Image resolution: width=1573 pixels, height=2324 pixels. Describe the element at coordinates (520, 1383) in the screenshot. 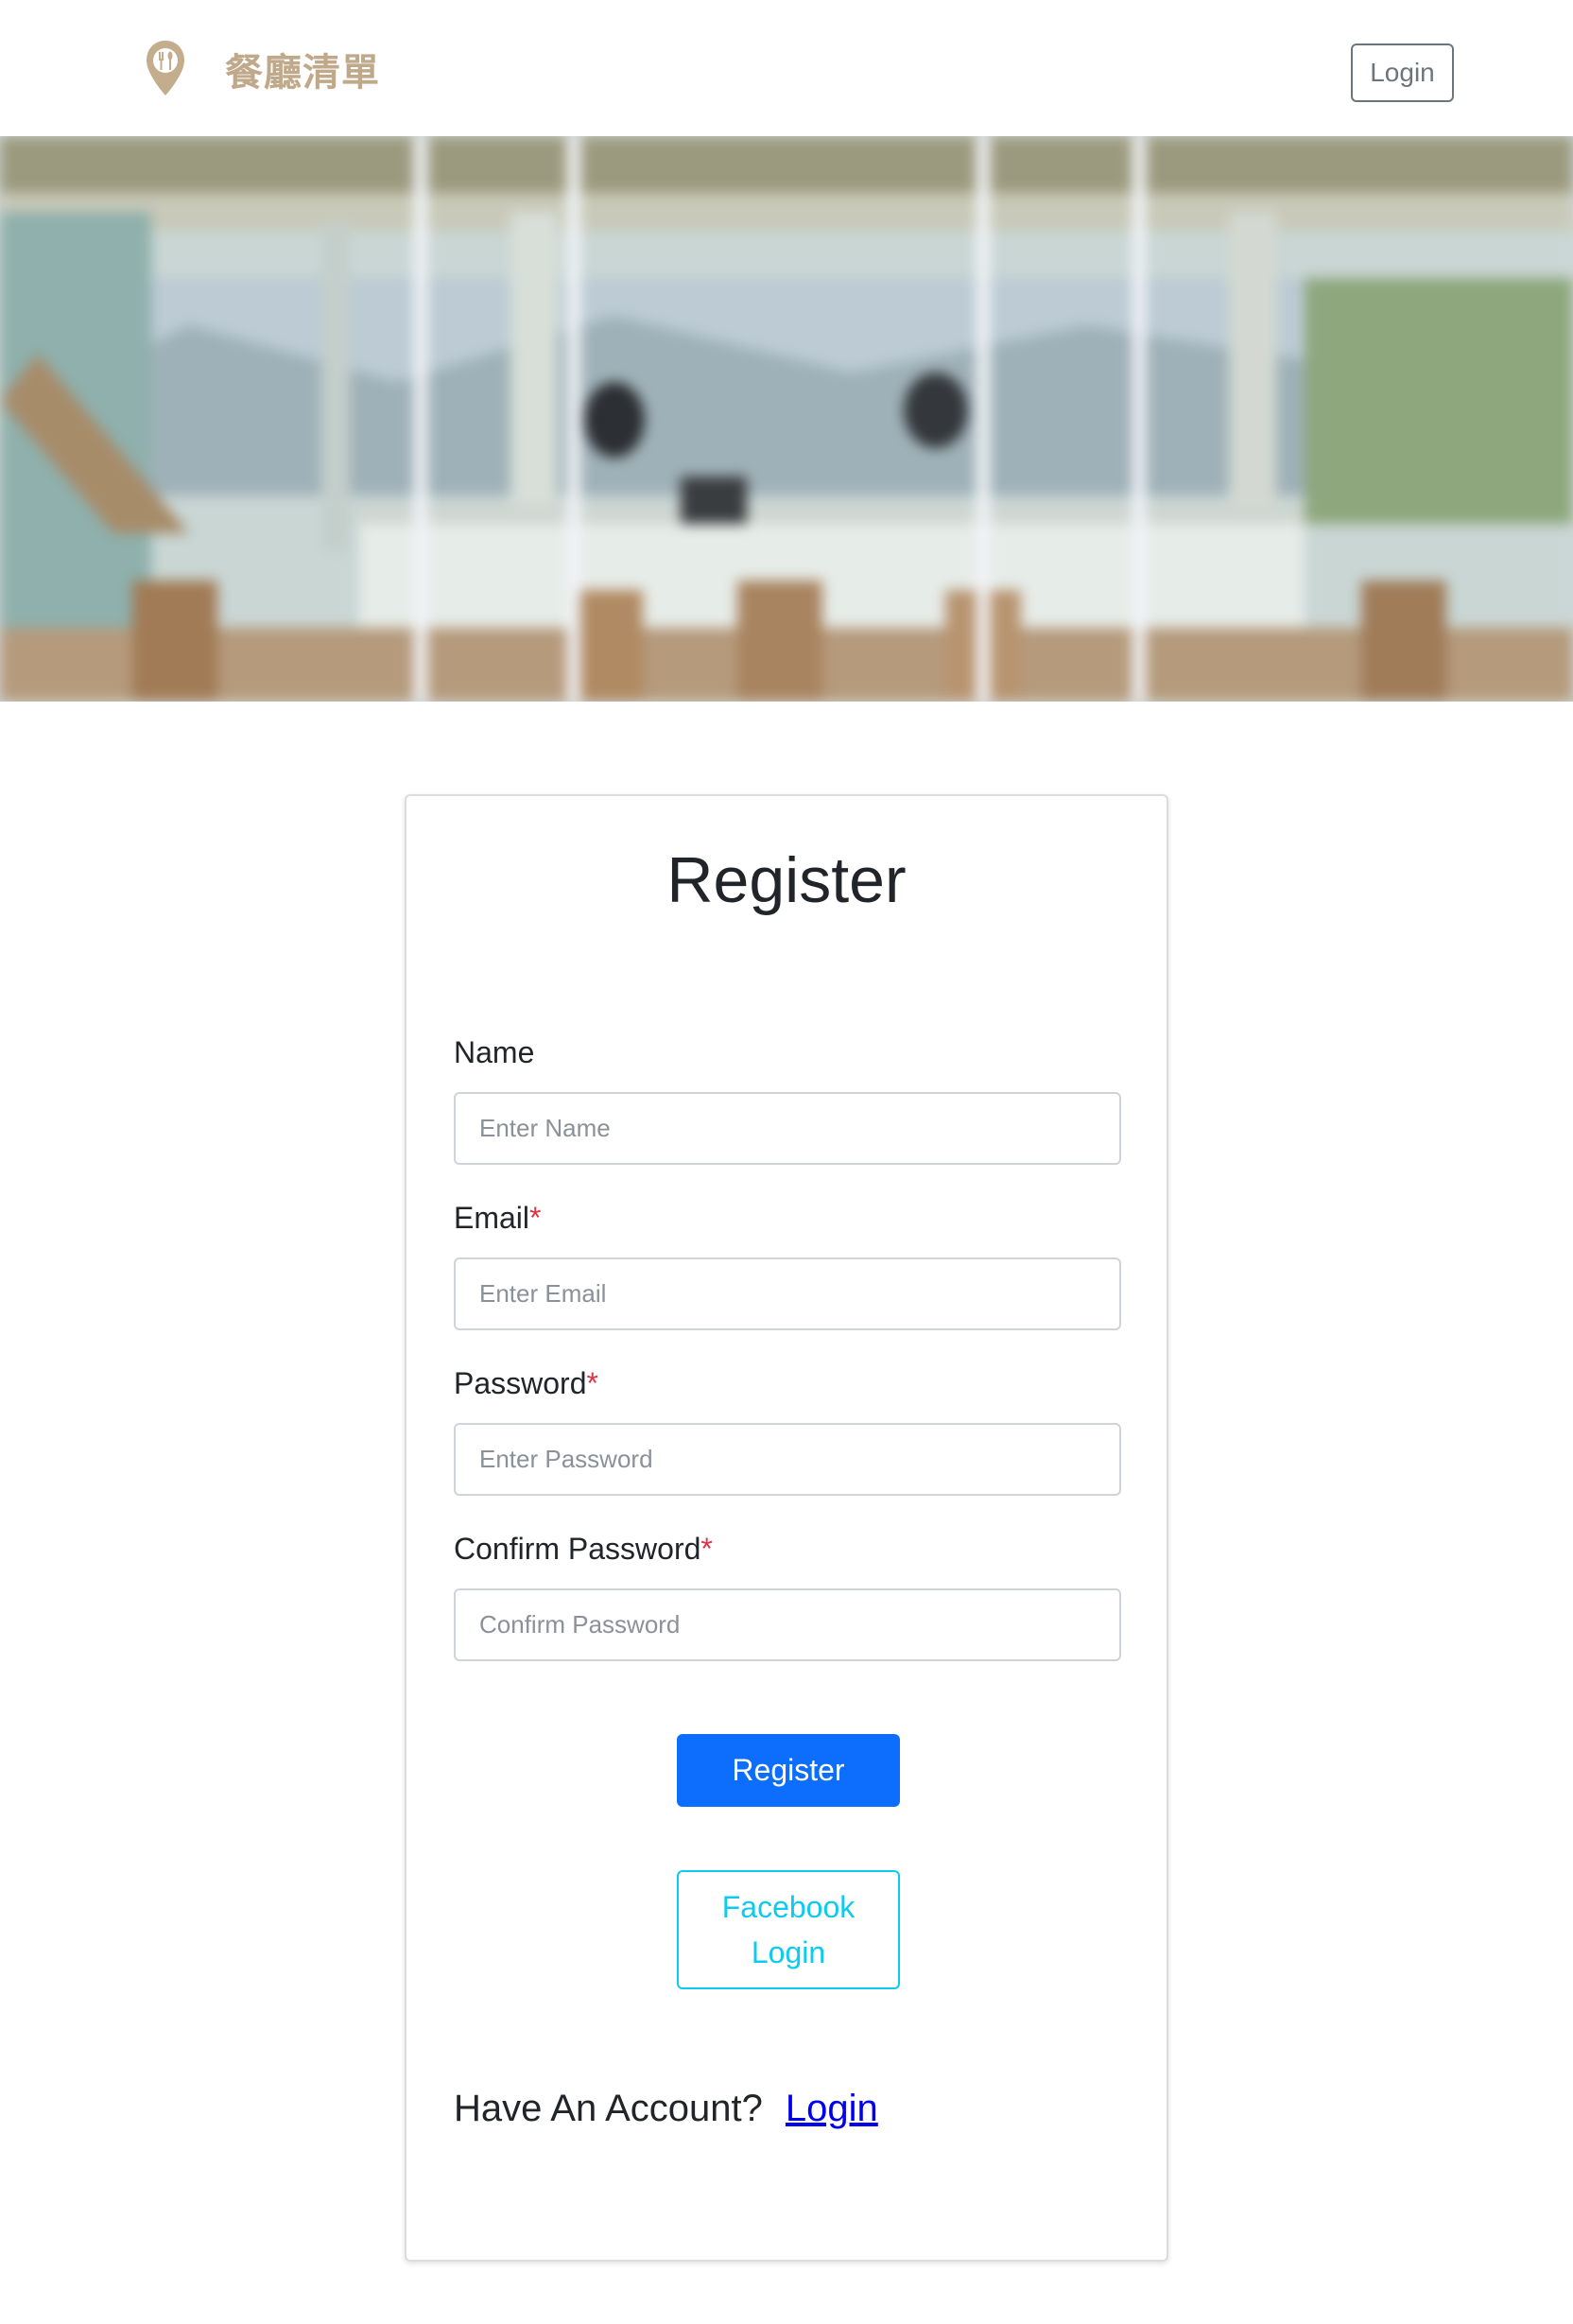

I see `password-label-text: Password` at that location.